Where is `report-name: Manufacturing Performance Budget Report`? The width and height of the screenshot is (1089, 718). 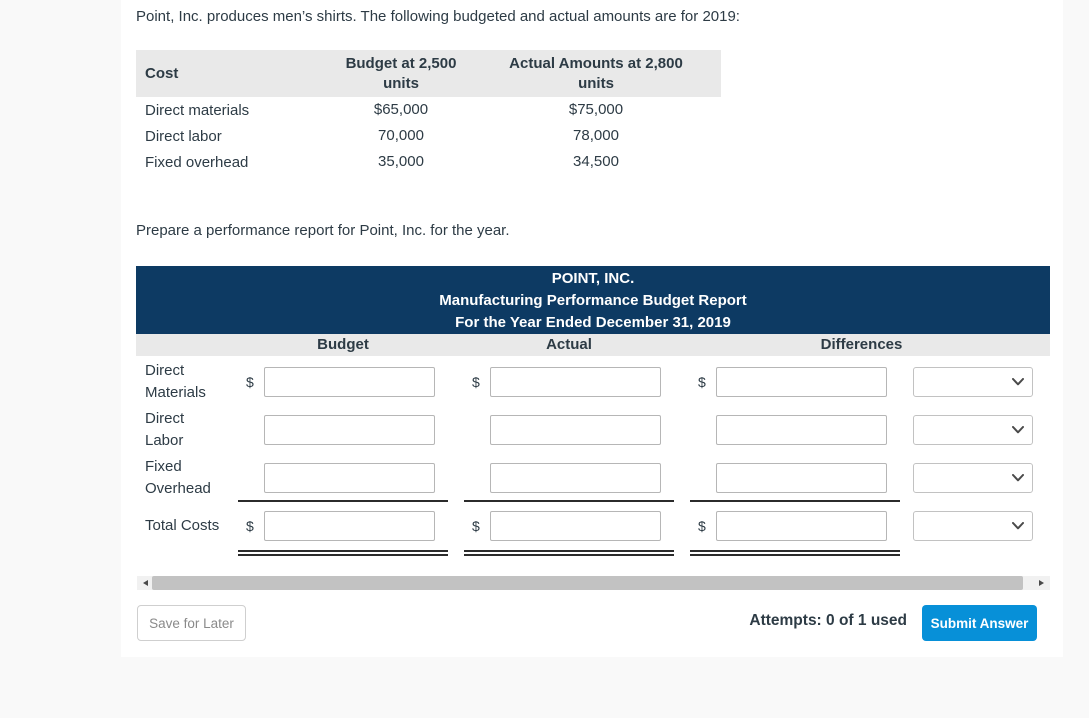
report-name: Manufacturing Performance Budget Report is located at coordinates (593, 300).